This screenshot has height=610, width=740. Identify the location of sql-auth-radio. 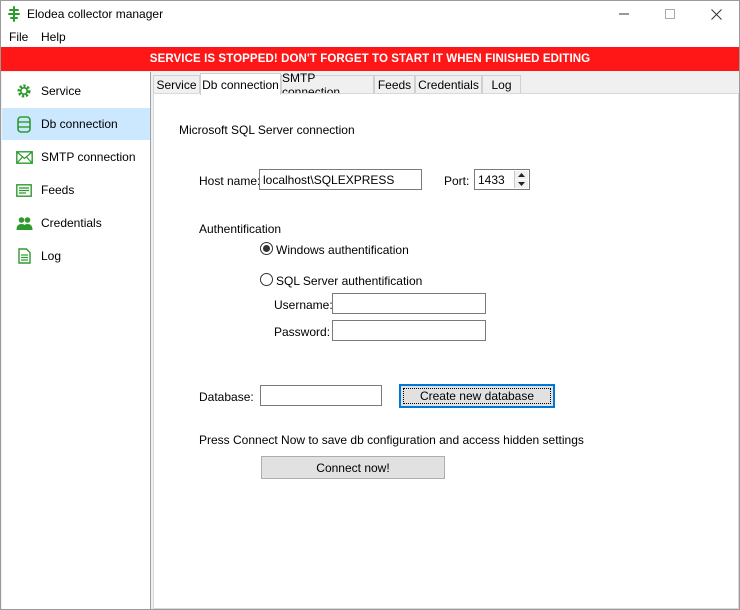
(266, 279).